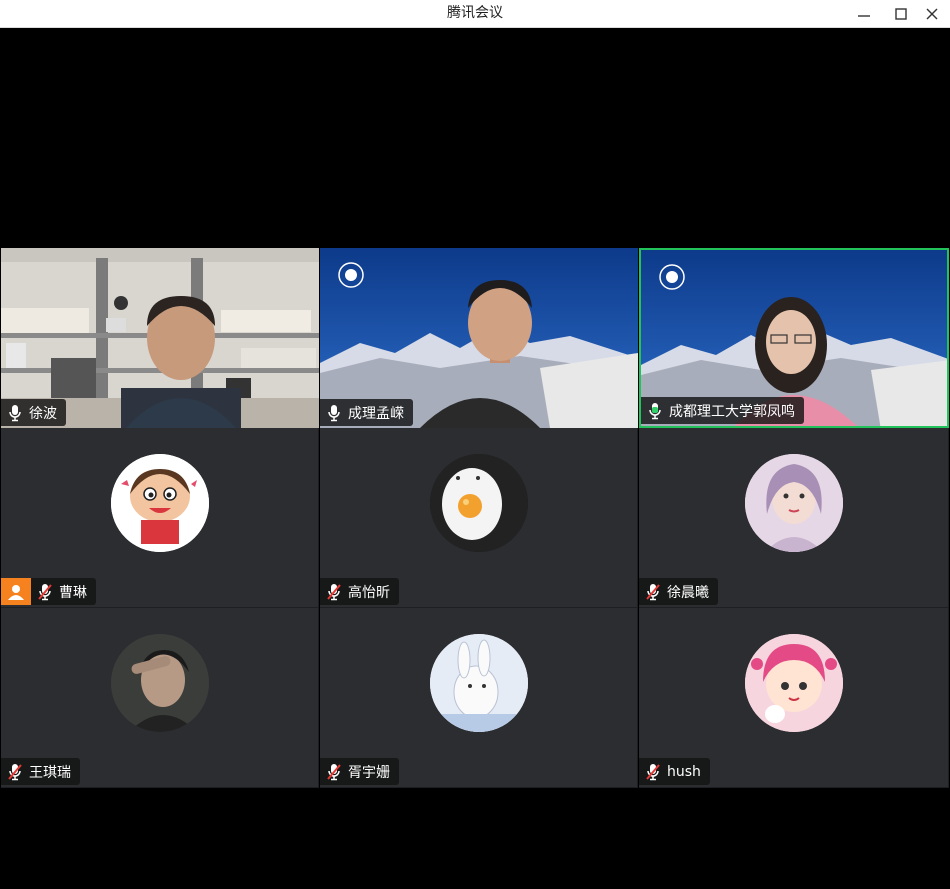 The width and height of the screenshot is (950, 889). I want to click on host-badge, so click(16, 591).